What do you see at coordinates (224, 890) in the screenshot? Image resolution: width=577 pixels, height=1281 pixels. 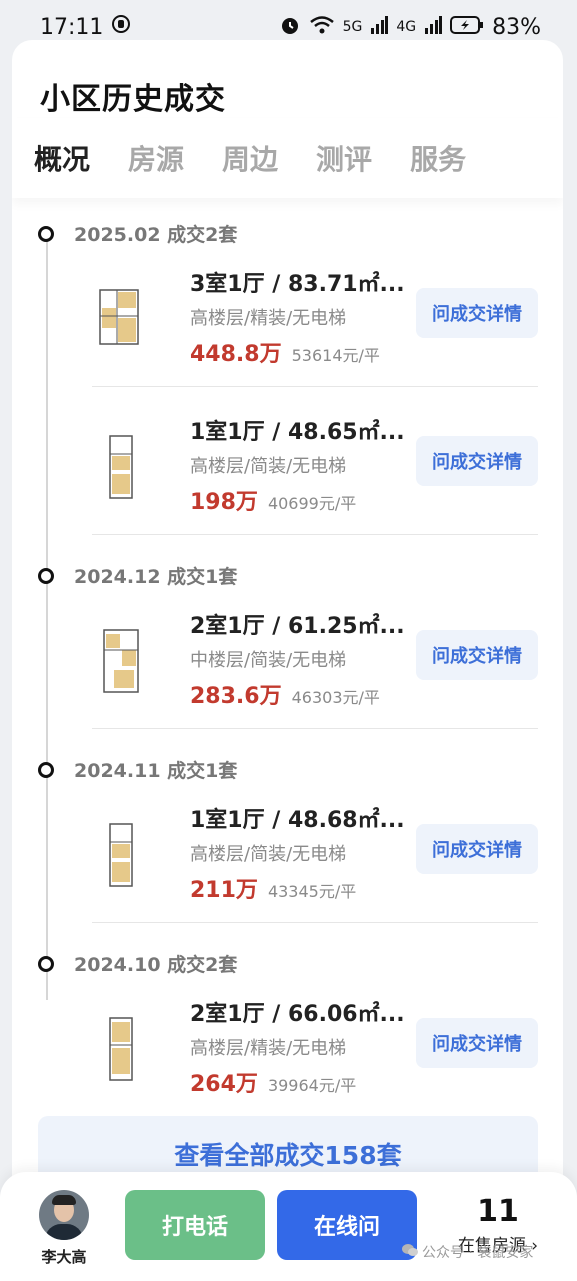 I see `deal-total-price: 211万` at bounding box center [224, 890].